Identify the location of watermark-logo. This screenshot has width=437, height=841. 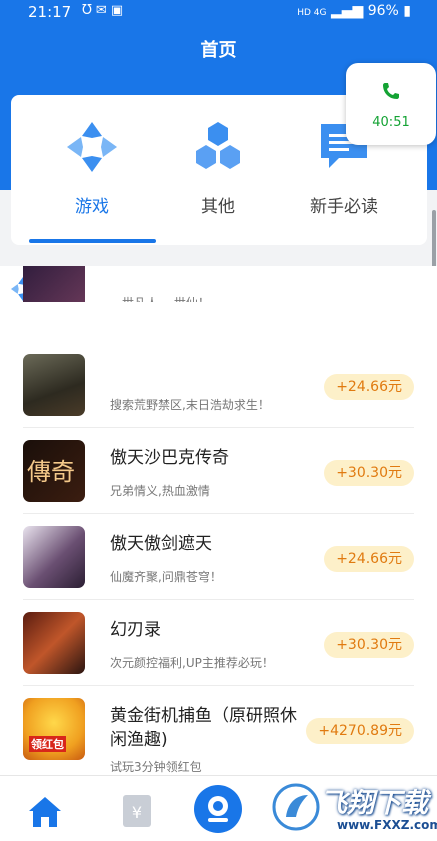
(296, 807).